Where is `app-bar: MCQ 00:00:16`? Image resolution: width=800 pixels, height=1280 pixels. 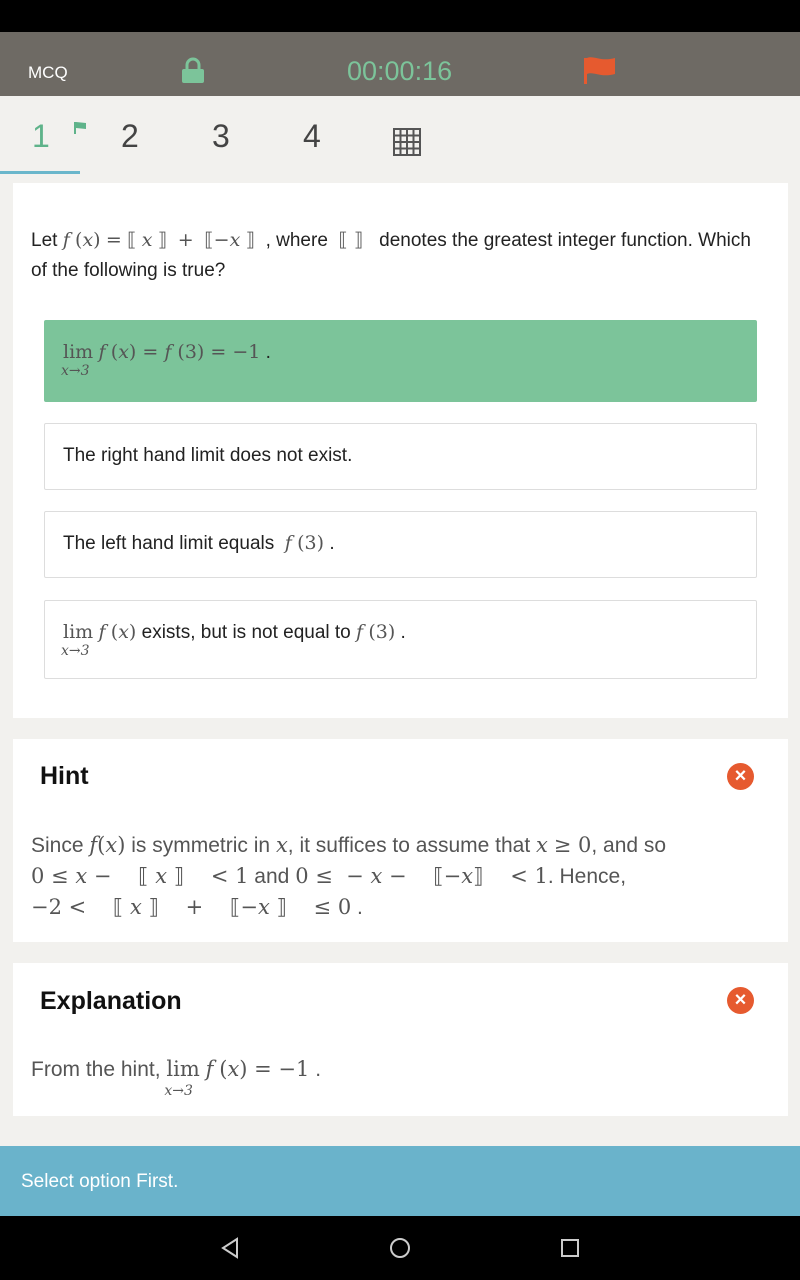 app-bar: MCQ 00:00:16 is located at coordinates (400, 64).